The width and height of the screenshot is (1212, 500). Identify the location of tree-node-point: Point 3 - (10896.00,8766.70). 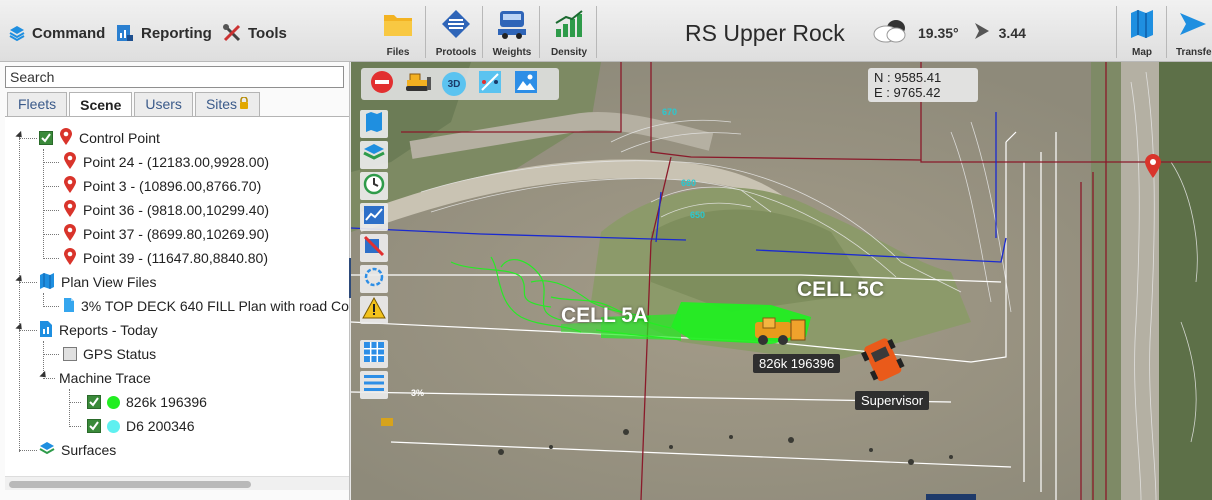
(162, 186).